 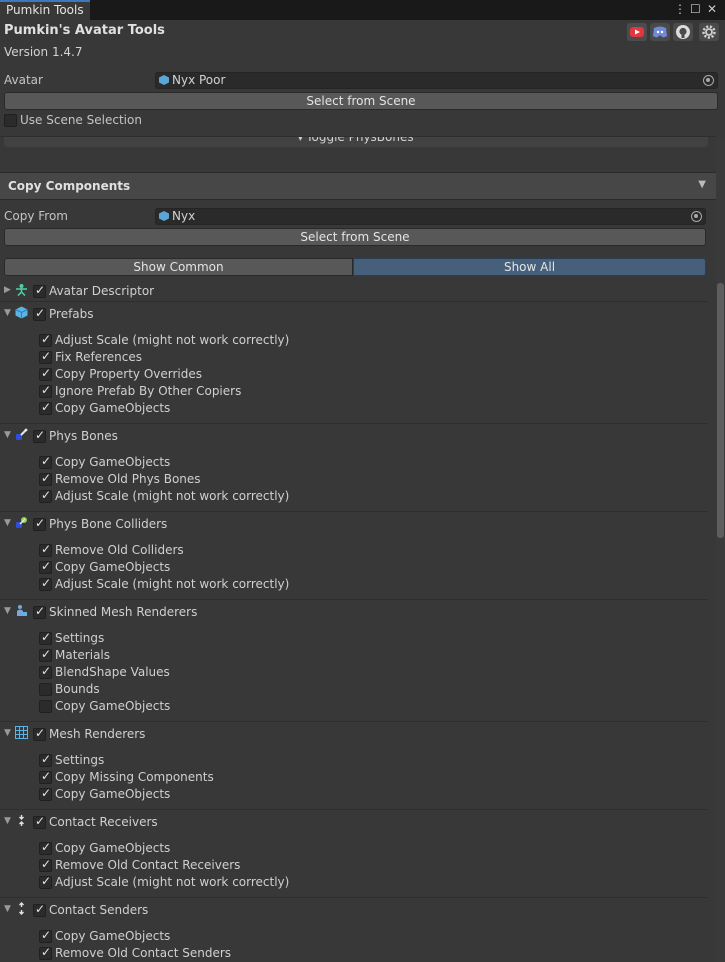 What do you see at coordinates (23, 80) in the screenshot?
I see `avatar-label: Avatar` at bounding box center [23, 80].